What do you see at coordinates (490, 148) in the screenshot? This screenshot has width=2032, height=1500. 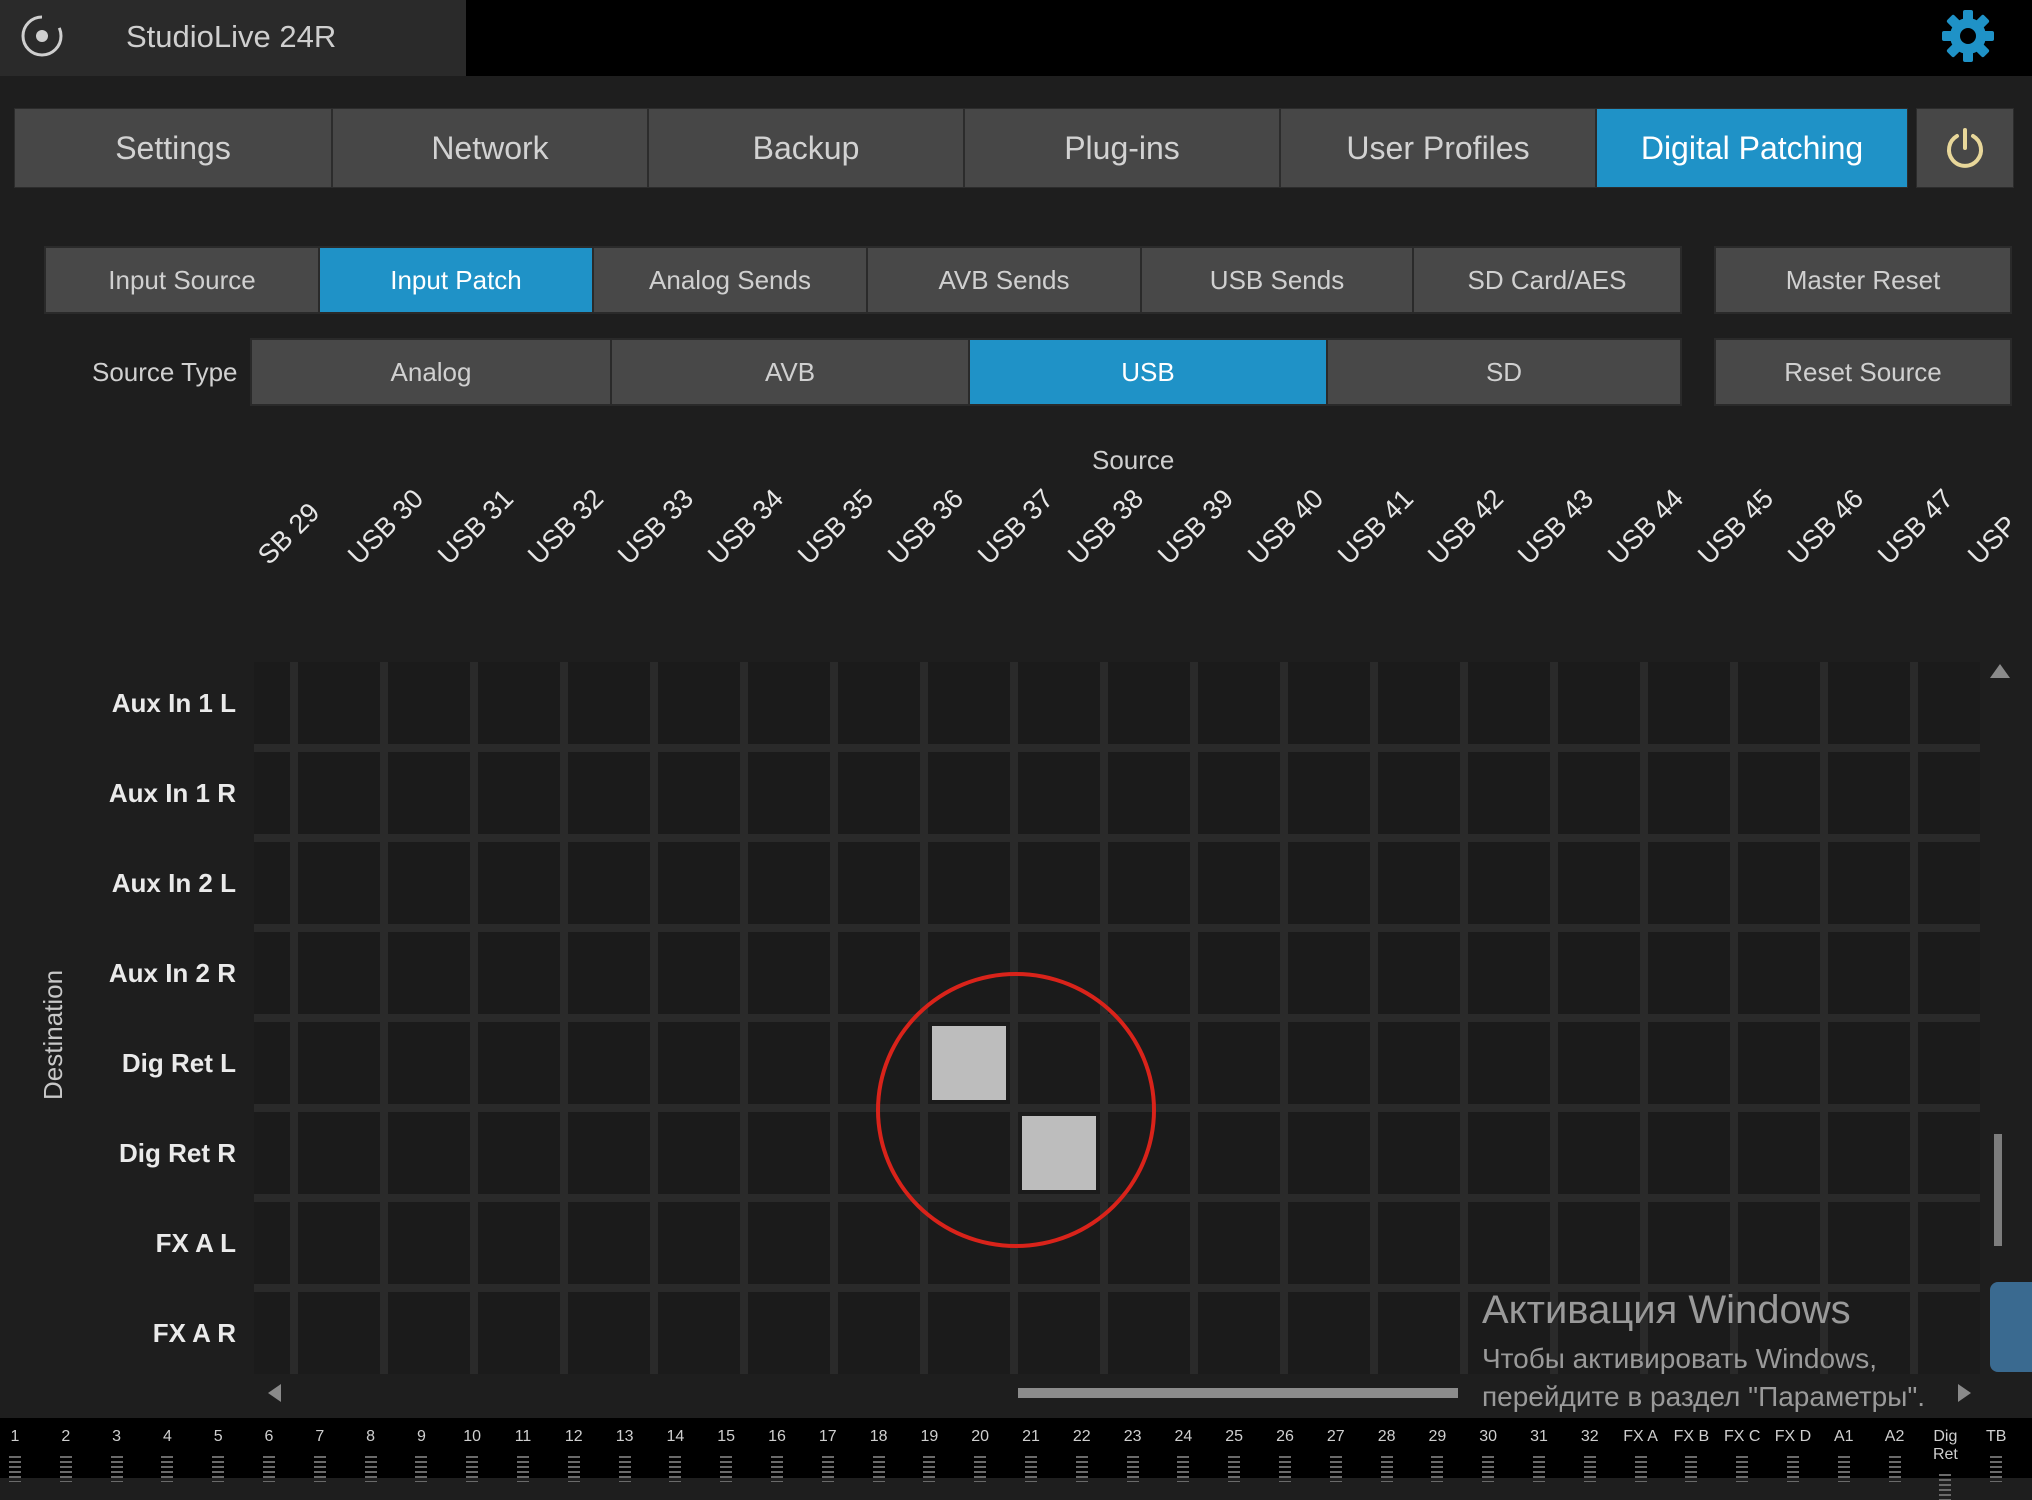 I see `tab-network: Network` at bounding box center [490, 148].